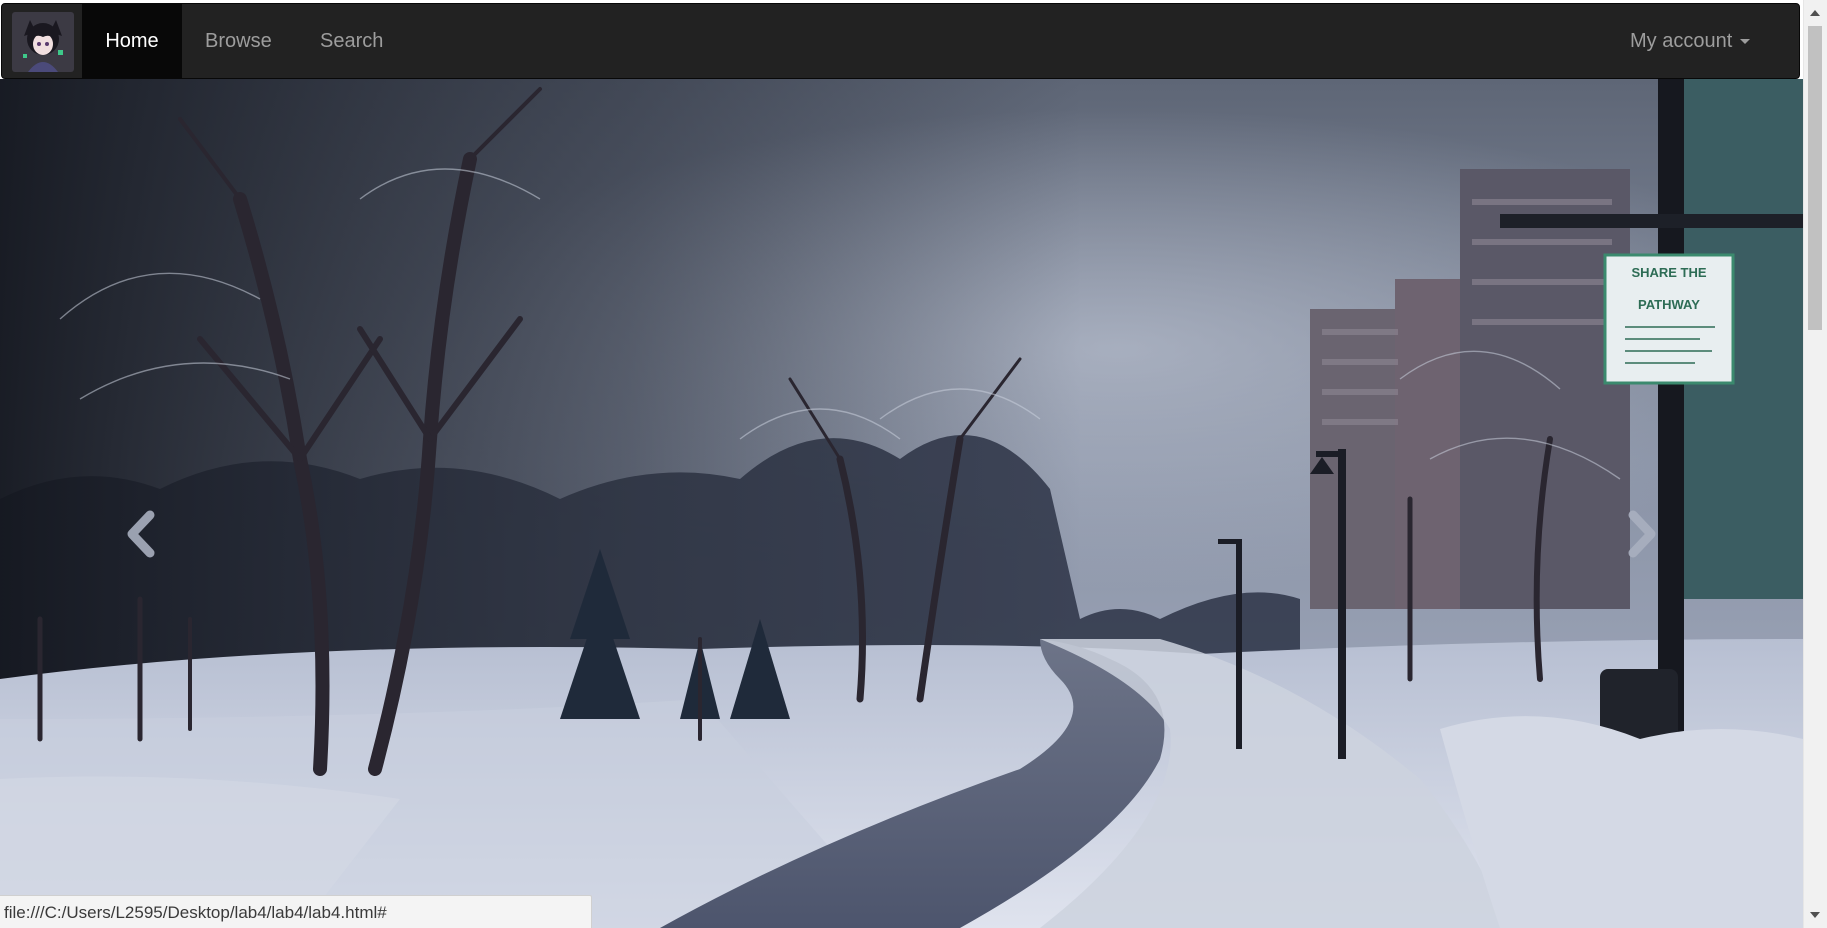 The width and height of the screenshot is (1827, 928). What do you see at coordinates (1815, 464) in the screenshot?
I see `vertical-scrollbar` at bounding box center [1815, 464].